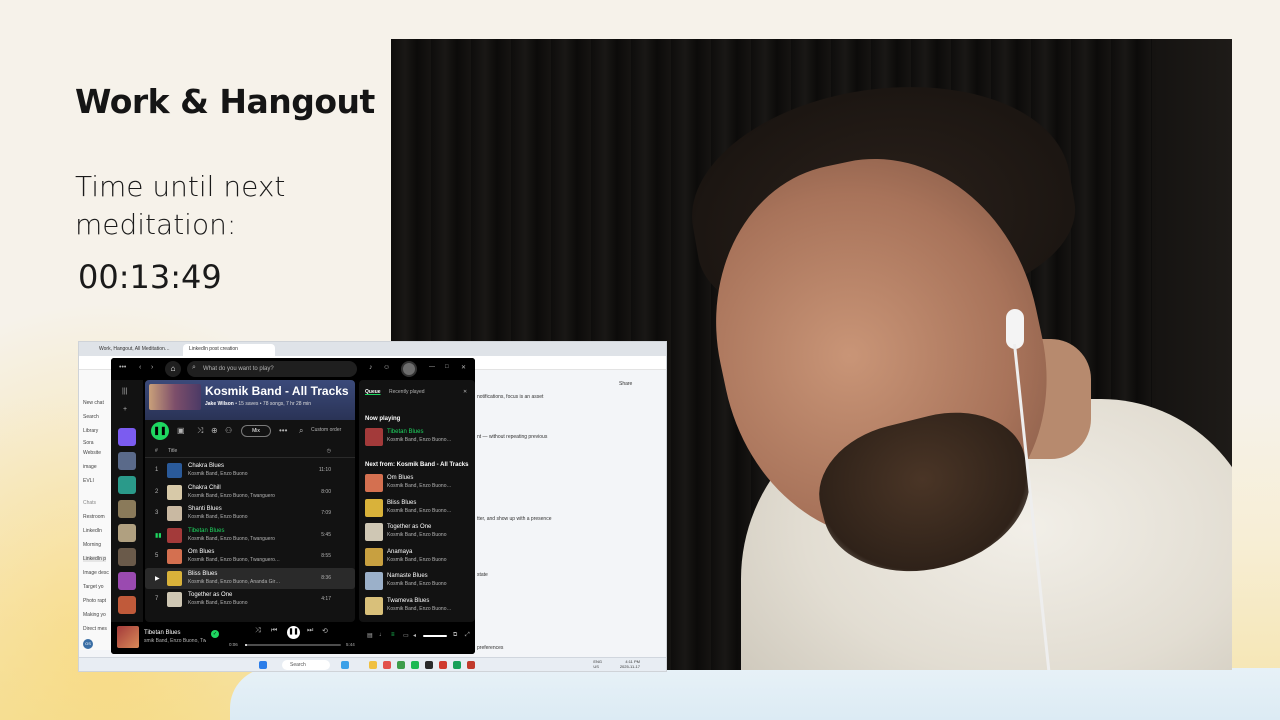 Image resolution: width=1280 pixels, height=720 pixels. I want to click on lyrics-icon: ♩, so click(382, 635).